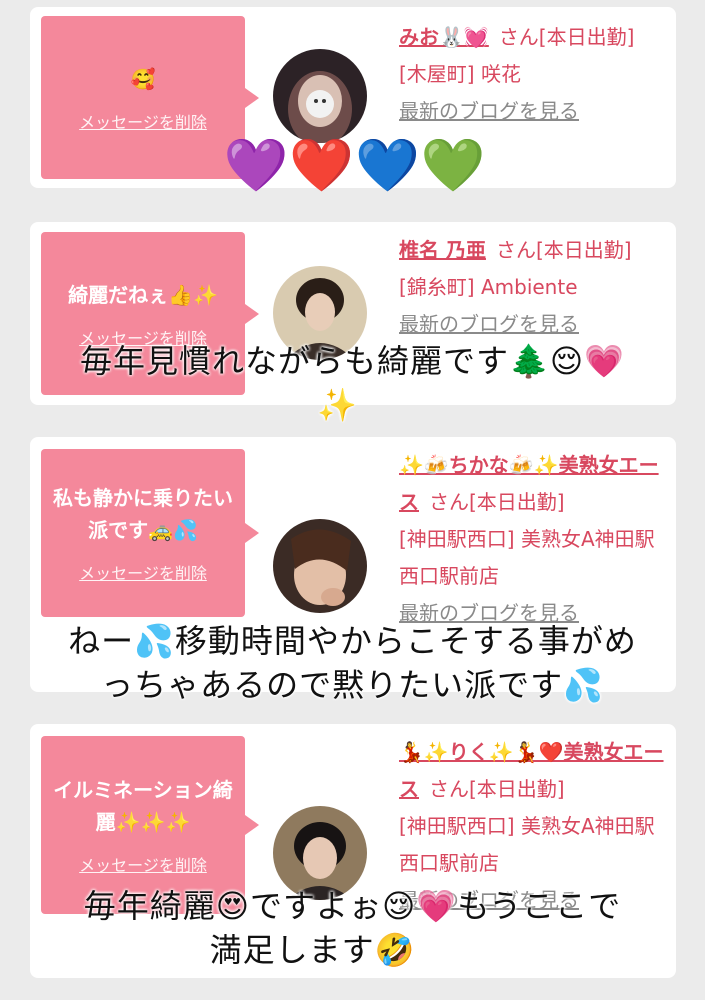 The width and height of the screenshot is (705, 1000). What do you see at coordinates (143, 514) in the screenshot?
I see `message-text: 私も静かに乗りたい派です🚕💦` at bounding box center [143, 514].